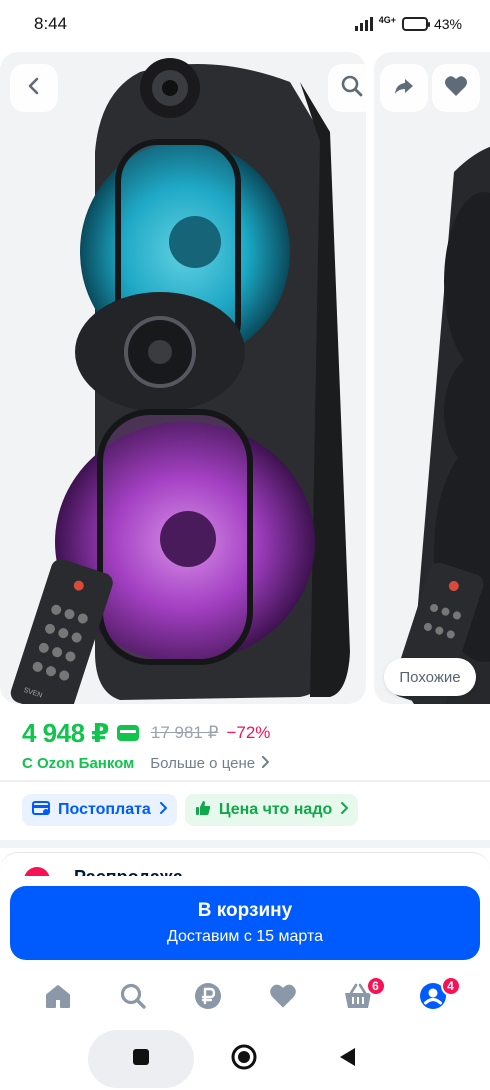 The width and height of the screenshot is (490, 1090). I want to click on speaker-image-next, so click(441, 425).